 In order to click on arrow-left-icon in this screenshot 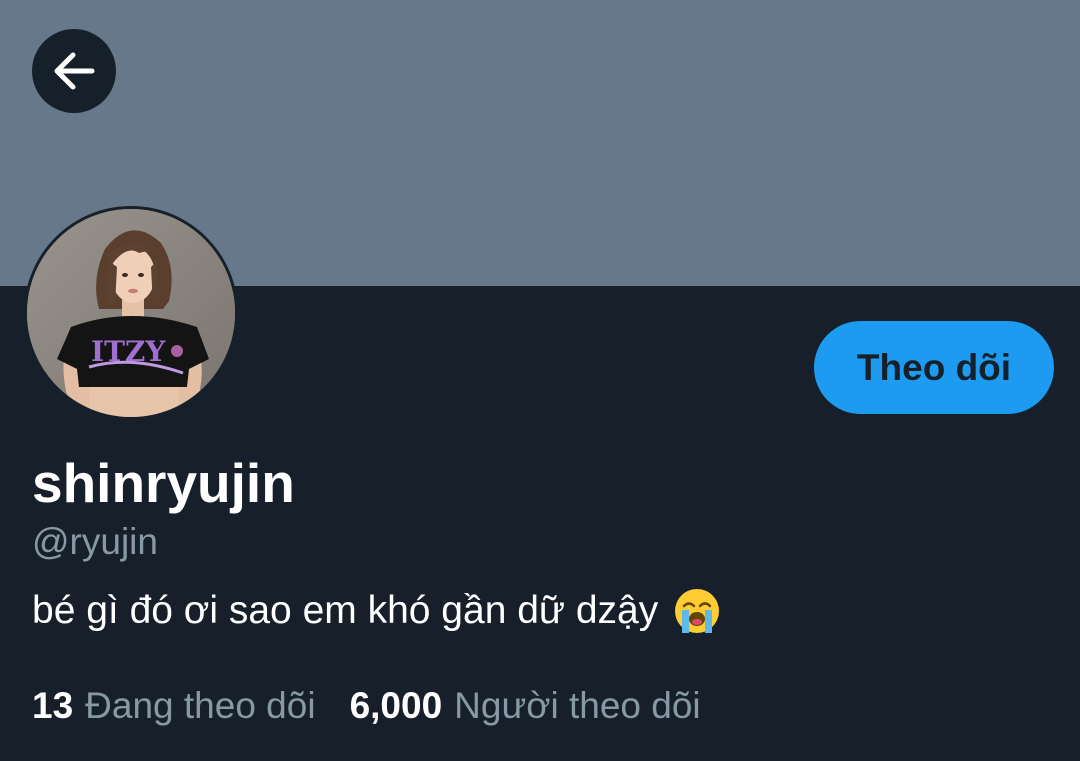, I will do `click(74, 71)`.